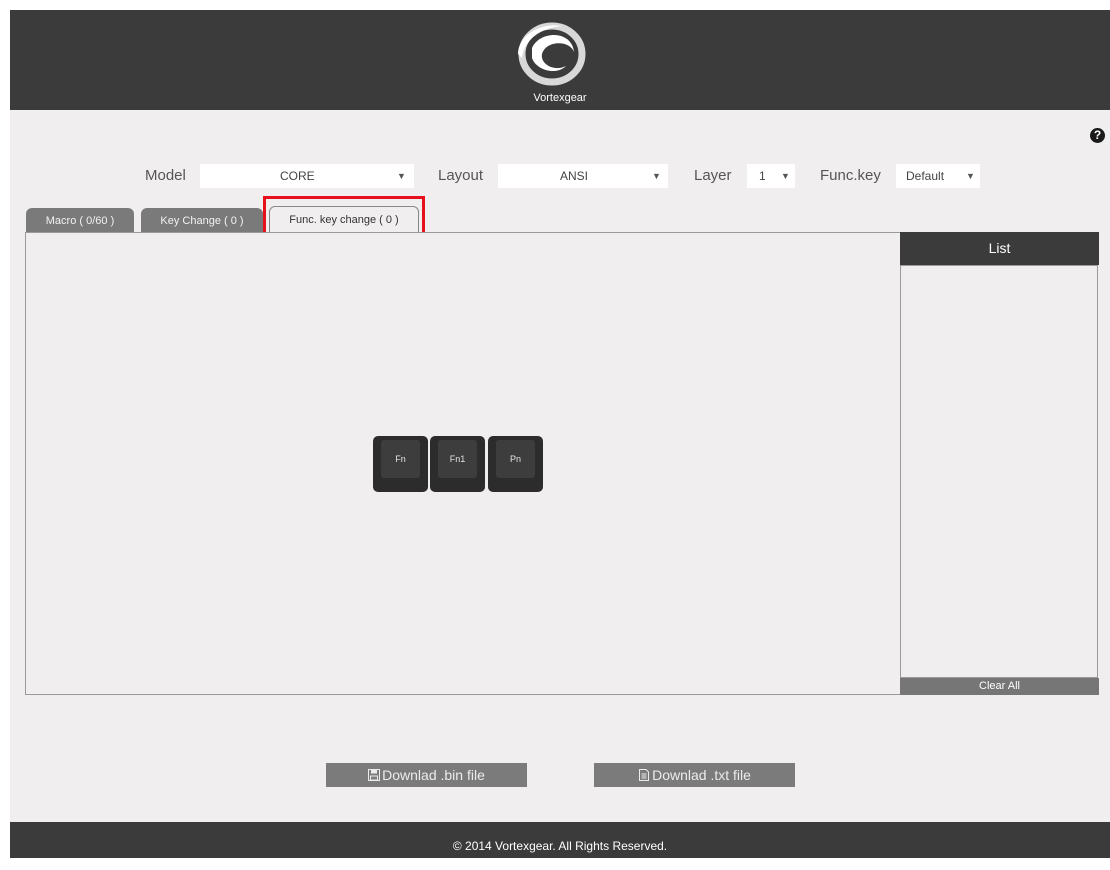  Describe the element at coordinates (80, 221) in the screenshot. I see `tab-macro: Macro ( 0/60 )` at that location.